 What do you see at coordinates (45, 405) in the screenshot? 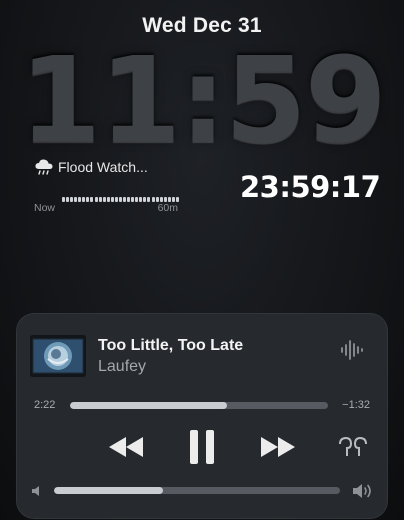
I see `elapsed-time: 2:22` at bounding box center [45, 405].